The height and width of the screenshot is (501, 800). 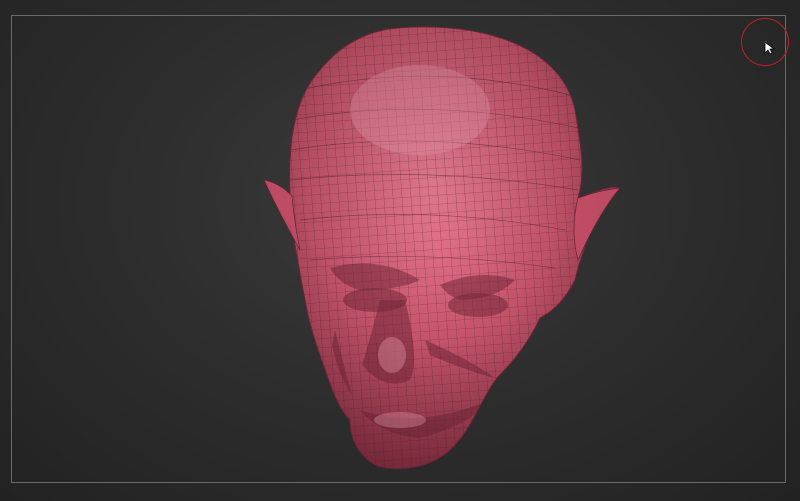 I want to click on arrow-pointer-icon, so click(x=770, y=48).